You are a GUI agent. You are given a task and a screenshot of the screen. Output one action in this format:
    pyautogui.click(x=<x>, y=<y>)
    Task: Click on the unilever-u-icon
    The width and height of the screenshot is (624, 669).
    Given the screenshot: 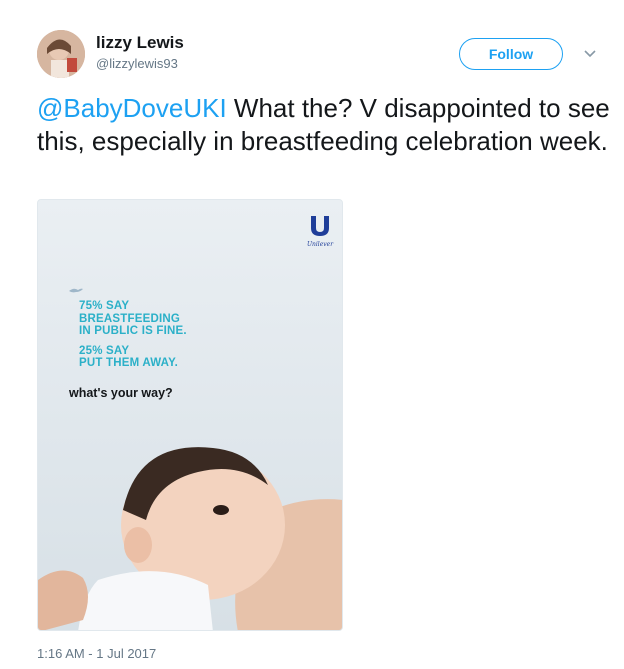 What is the action you would take?
    pyautogui.click(x=320, y=226)
    